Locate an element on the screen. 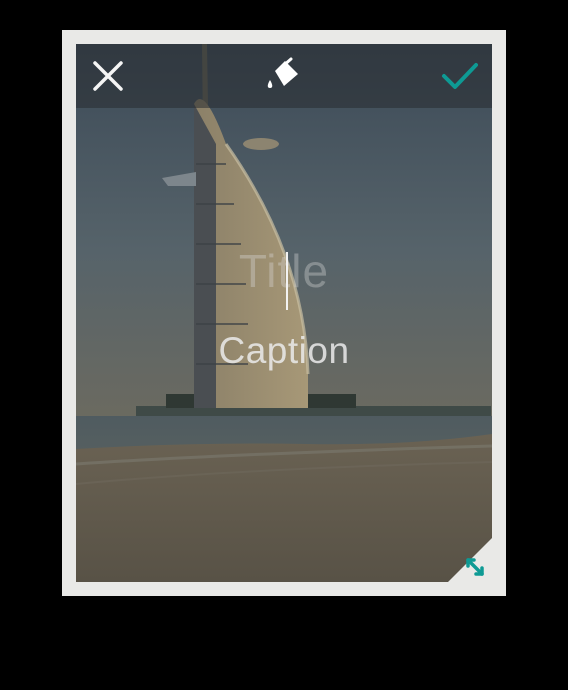  caption-text: Caption is located at coordinates (284, 351).